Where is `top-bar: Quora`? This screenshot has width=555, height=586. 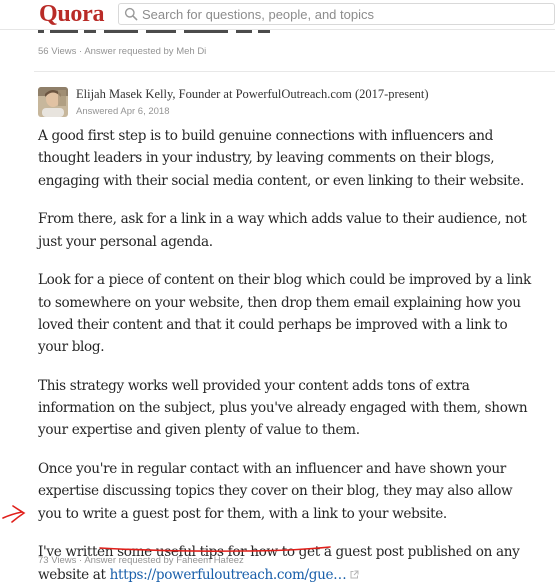 top-bar: Quora is located at coordinates (277, 15).